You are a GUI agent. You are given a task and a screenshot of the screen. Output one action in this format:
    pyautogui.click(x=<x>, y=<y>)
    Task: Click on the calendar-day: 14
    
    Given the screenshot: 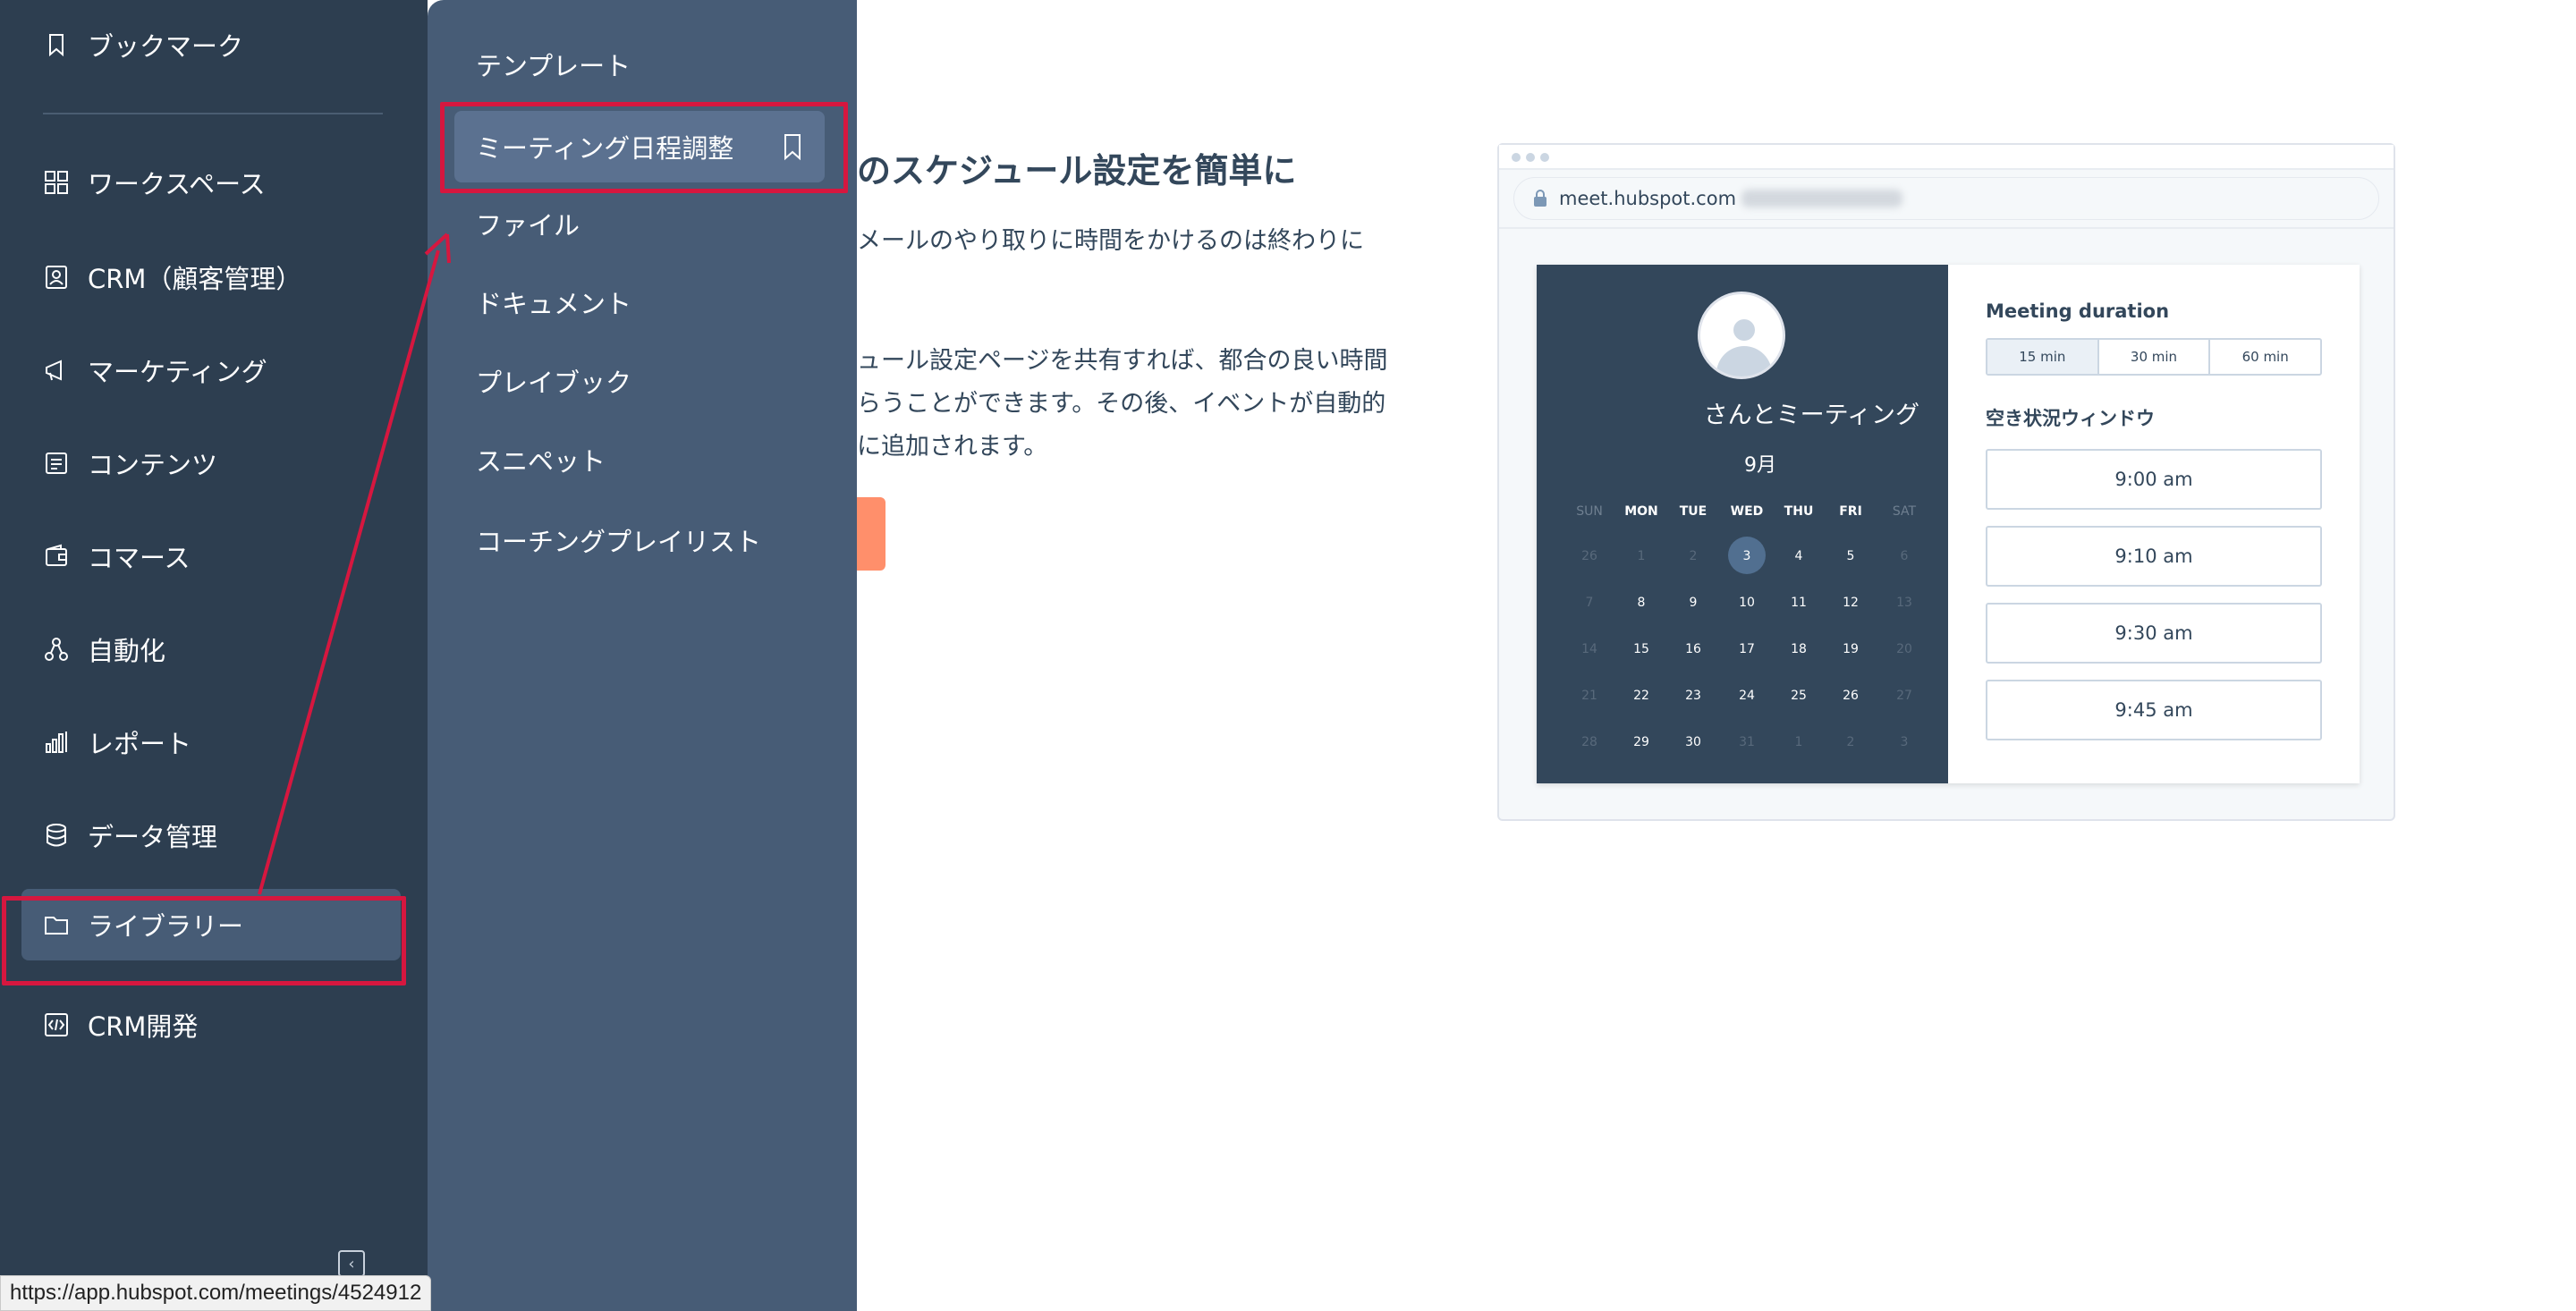 What is the action you would take?
    pyautogui.click(x=1589, y=649)
    